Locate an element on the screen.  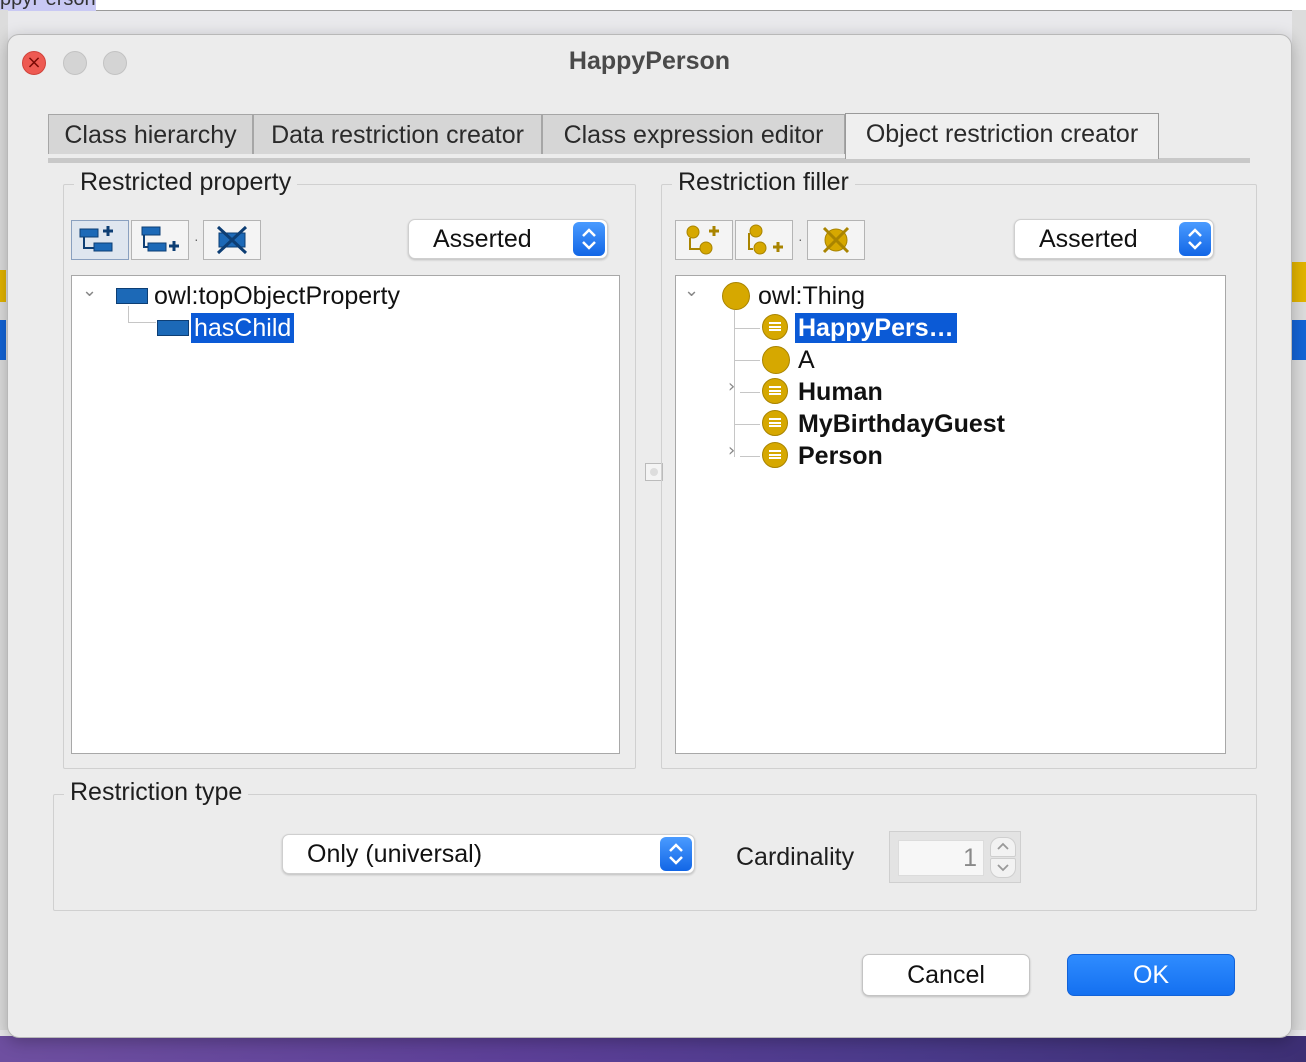
background-app-right is located at coordinates (1299, 520).